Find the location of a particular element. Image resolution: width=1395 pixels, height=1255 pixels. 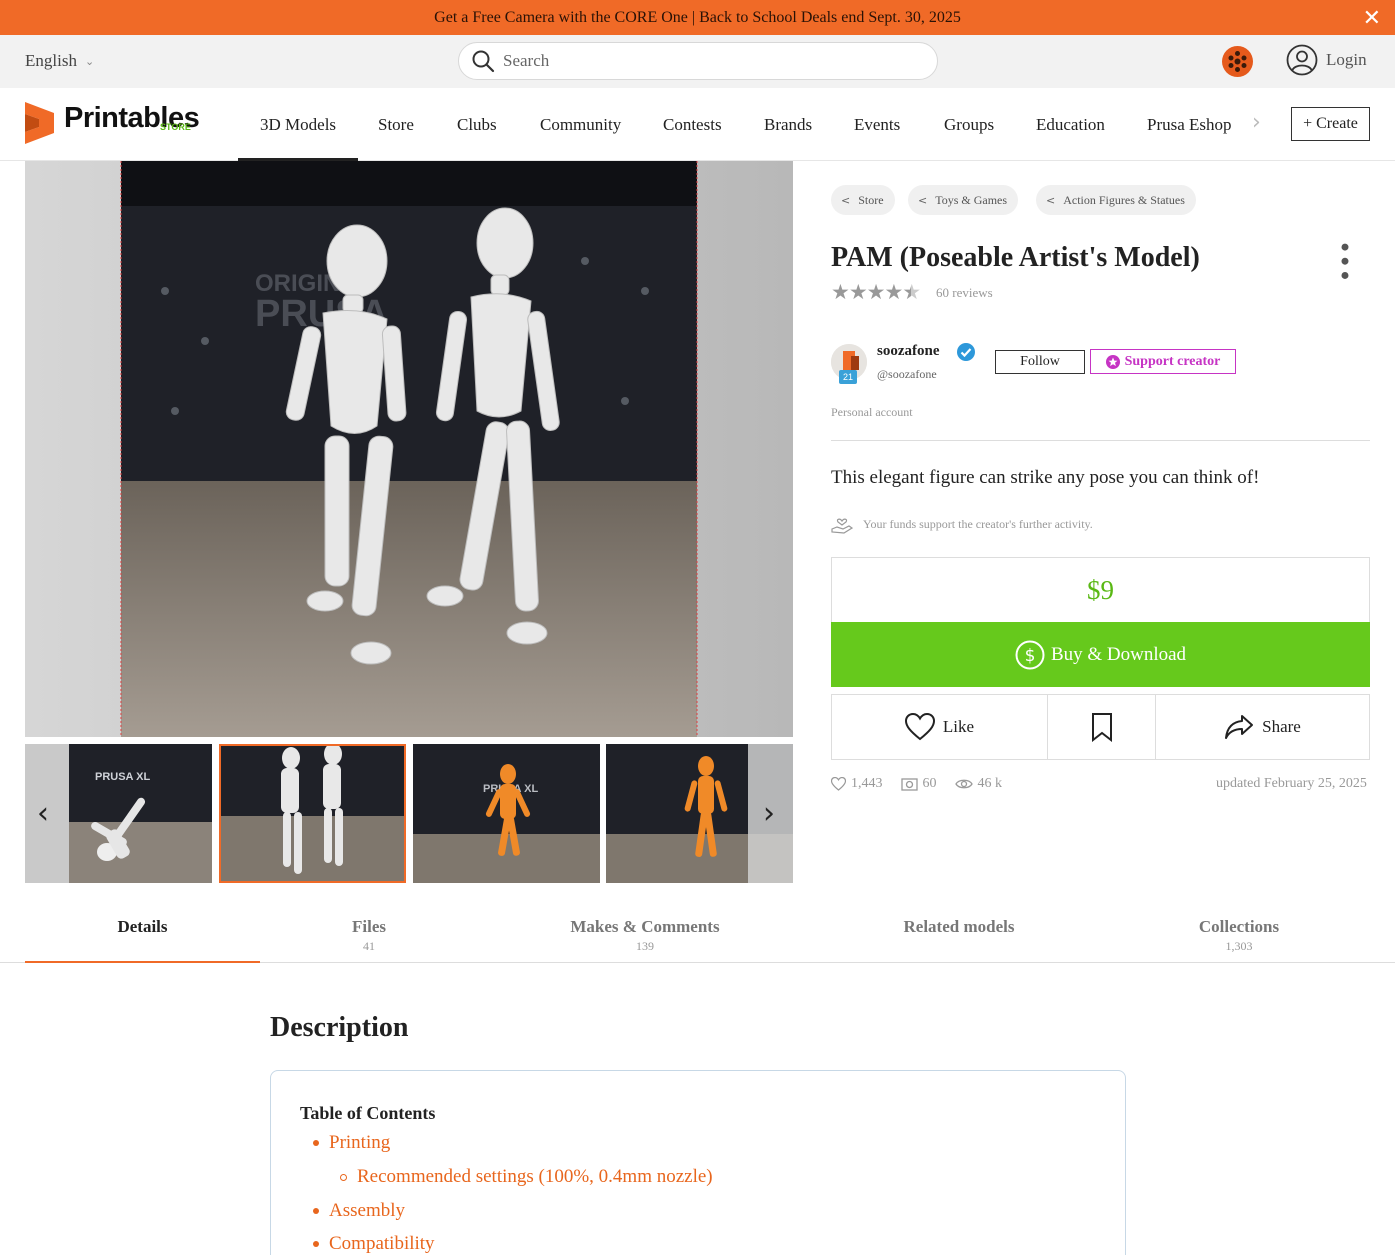

tab-collections: Collections 1,303 is located at coordinates (1239, 935).